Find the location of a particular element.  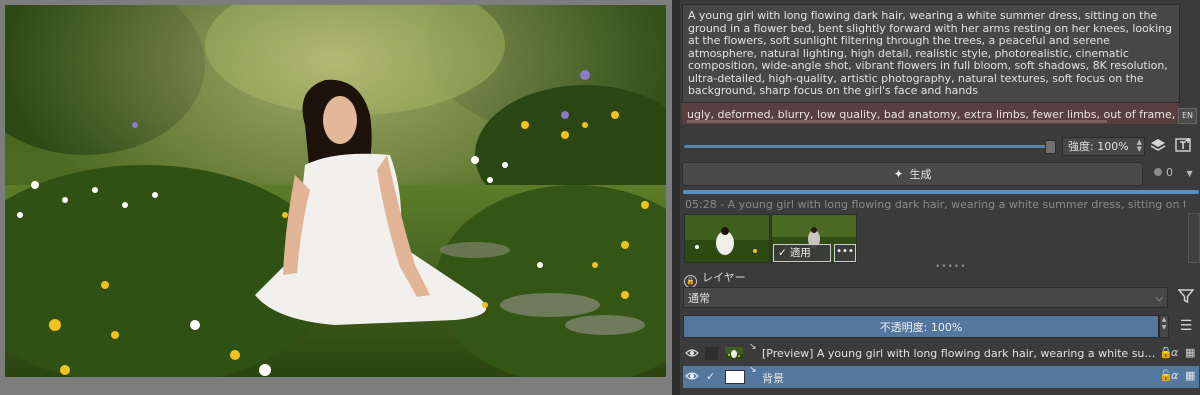

layers-stack-icon is located at coordinates (1158, 146).